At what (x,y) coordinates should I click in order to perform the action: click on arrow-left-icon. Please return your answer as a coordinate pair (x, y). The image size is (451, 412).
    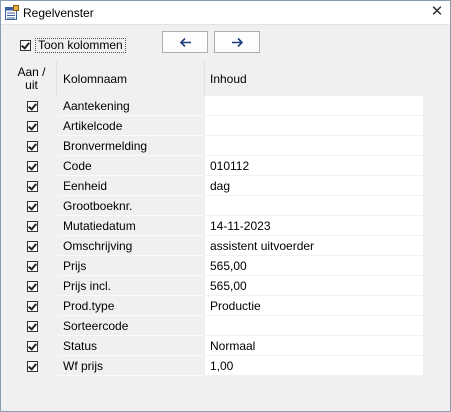
    Looking at the image, I should click on (185, 42).